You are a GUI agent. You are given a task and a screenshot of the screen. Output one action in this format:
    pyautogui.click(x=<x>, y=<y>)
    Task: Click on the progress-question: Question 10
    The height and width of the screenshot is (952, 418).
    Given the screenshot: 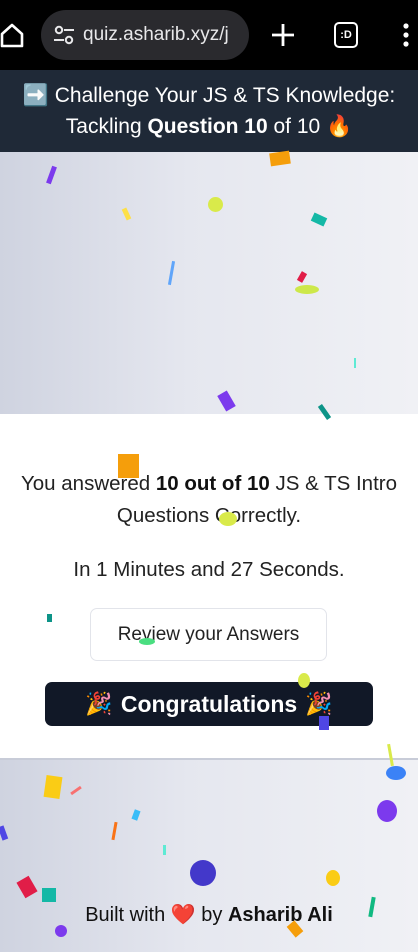 What is the action you would take?
    pyautogui.click(x=207, y=126)
    